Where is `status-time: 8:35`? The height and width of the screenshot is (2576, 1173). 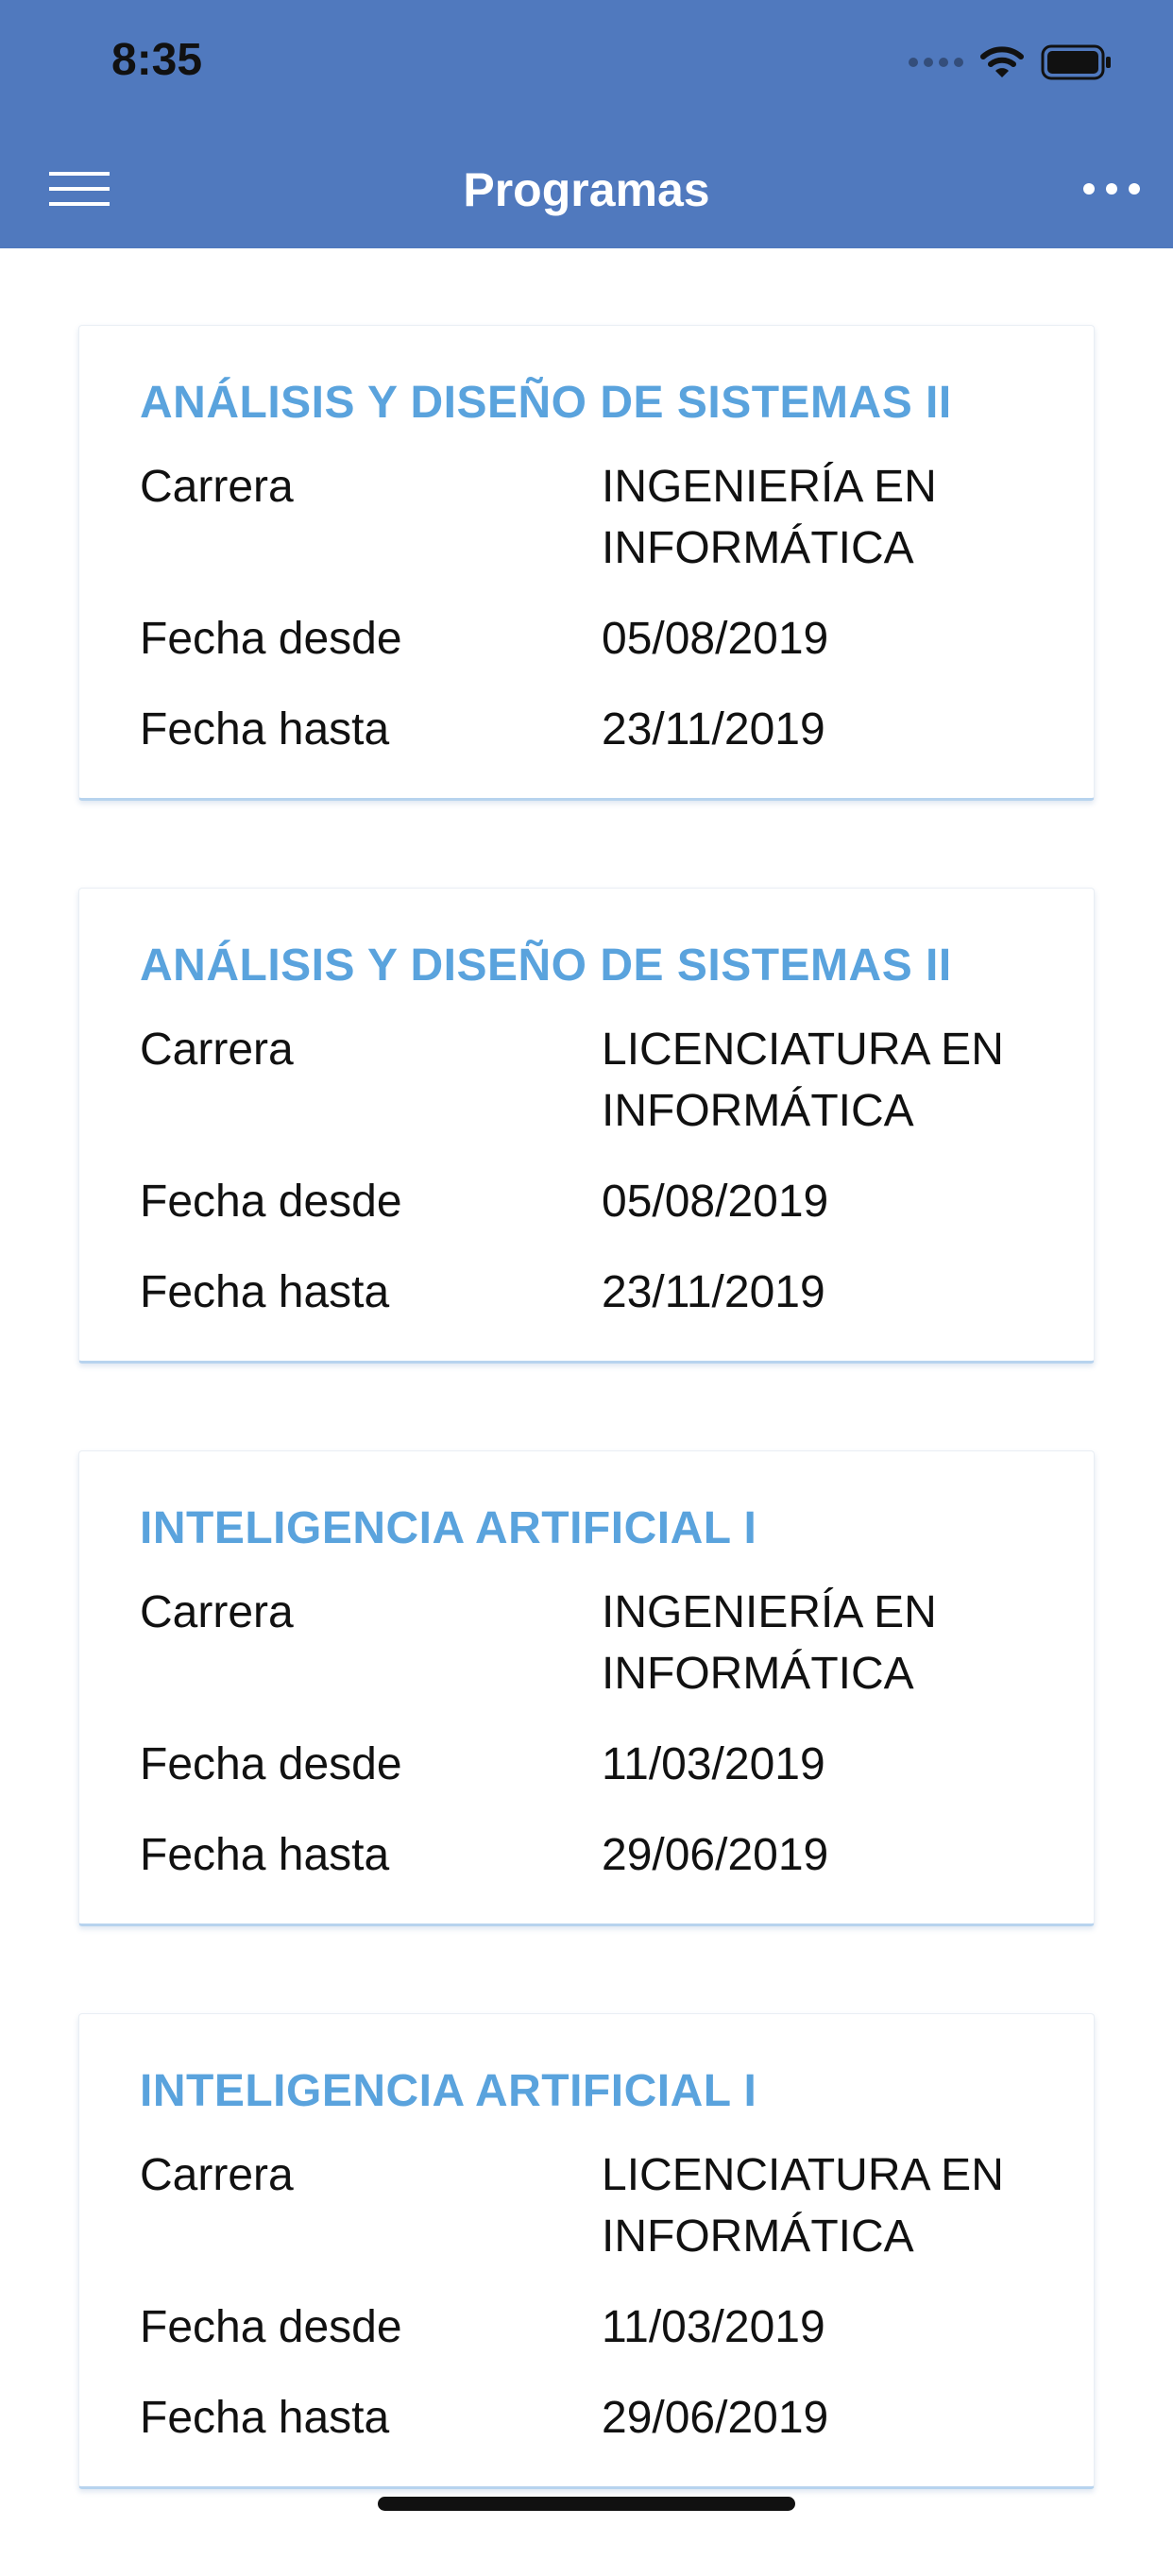 status-time: 8:35 is located at coordinates (157, 60).